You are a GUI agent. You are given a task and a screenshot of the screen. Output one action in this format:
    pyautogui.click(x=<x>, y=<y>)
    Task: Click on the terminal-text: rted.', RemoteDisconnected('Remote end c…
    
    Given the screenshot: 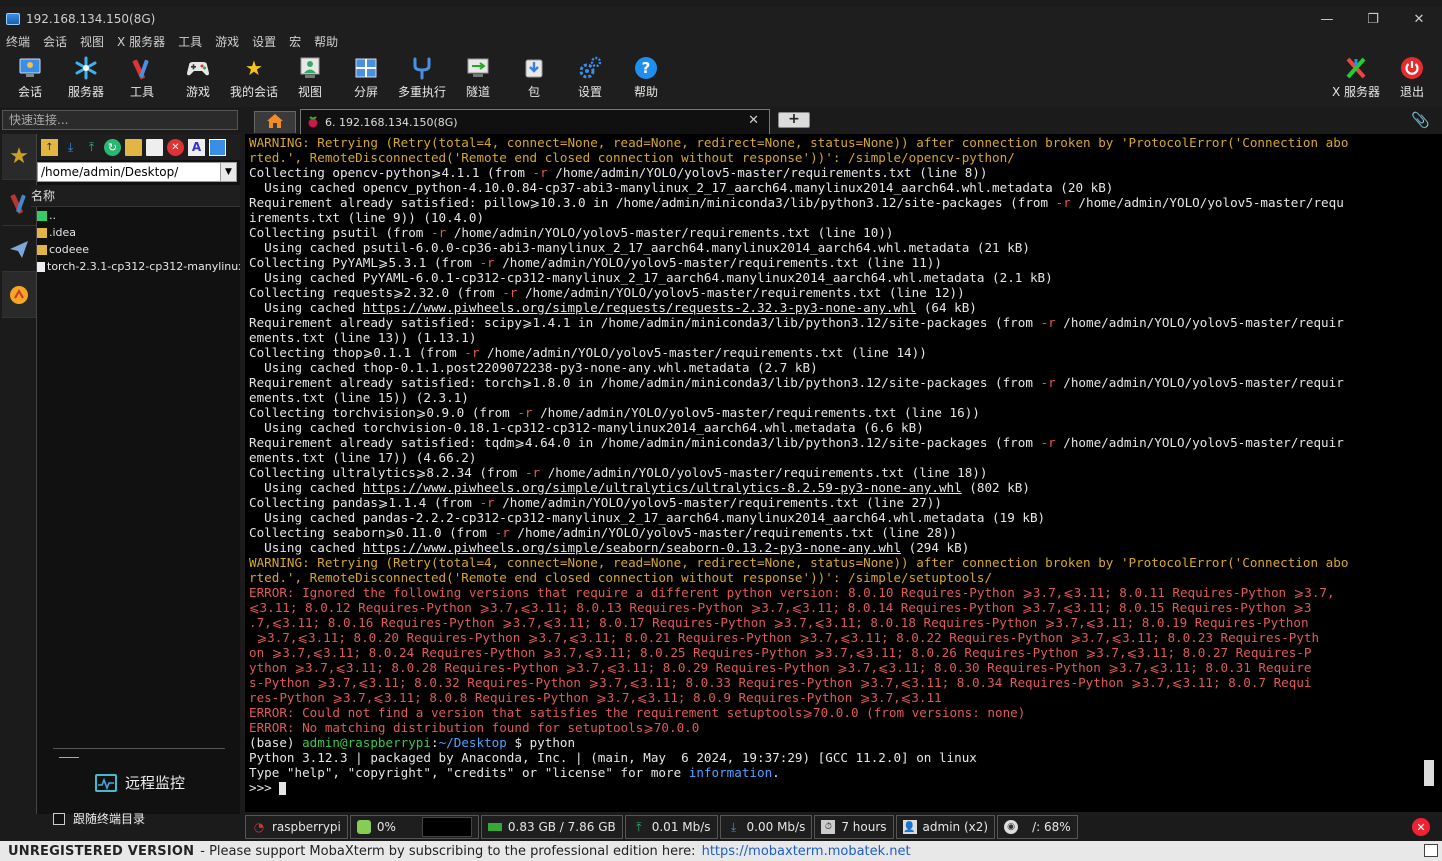 What is the action you would take?
    pyautogui.click(x=621, y=577)
    